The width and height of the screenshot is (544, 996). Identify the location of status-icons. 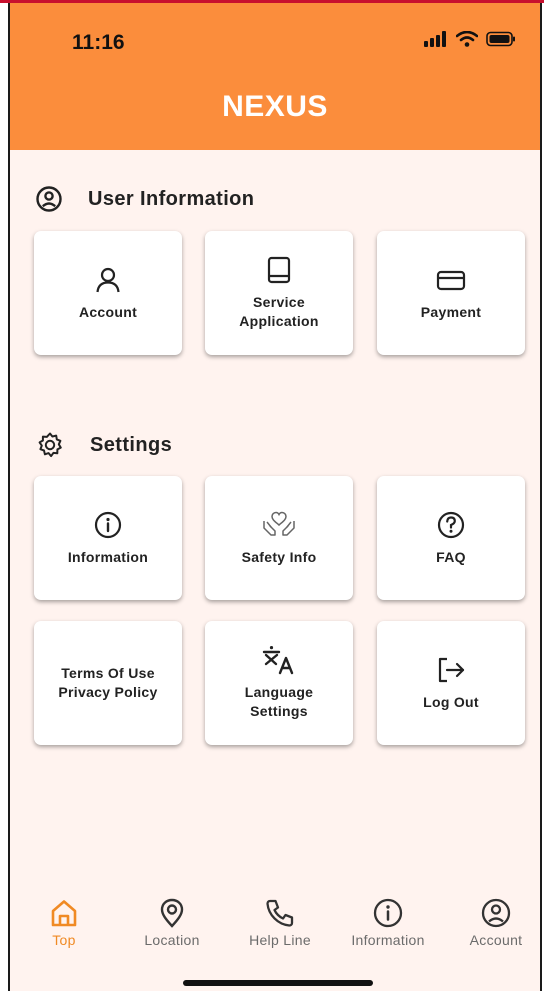
(470, 39).